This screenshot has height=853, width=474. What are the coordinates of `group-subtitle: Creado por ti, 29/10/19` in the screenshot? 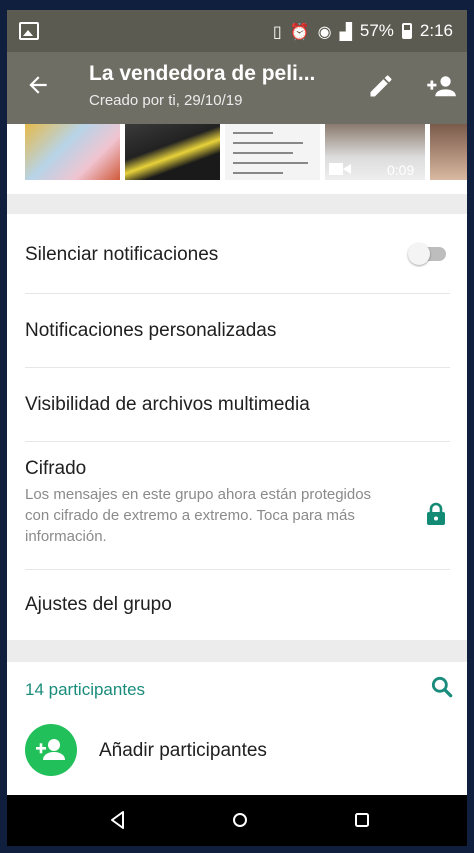 It's located at (166, 100).